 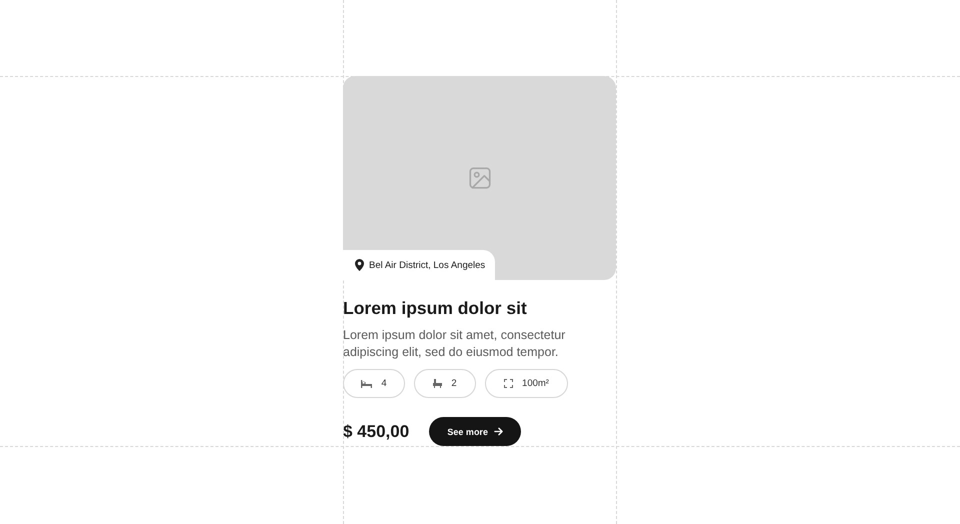 What do you see at coordinates (366, 384) in the screenshot?
I see `bed-icon` at bounding box center [366, 384].